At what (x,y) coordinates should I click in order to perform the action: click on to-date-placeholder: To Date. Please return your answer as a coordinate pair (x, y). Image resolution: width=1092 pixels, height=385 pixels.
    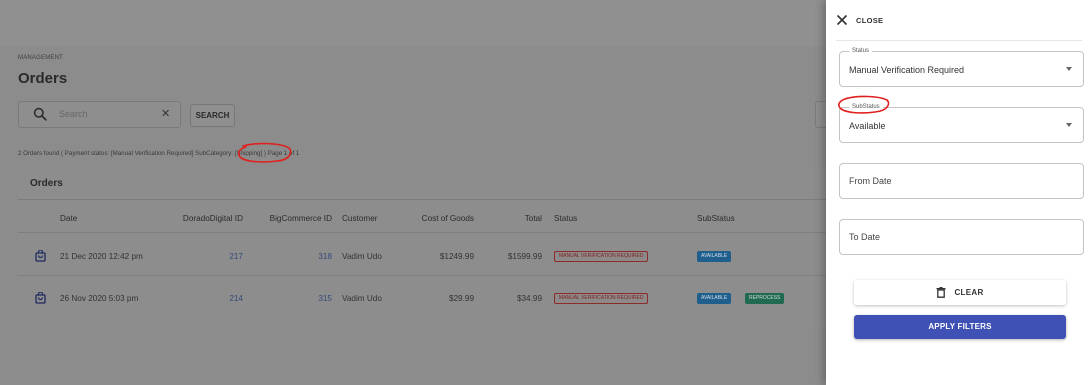
    Looking at the image, I should click on (865, 237).